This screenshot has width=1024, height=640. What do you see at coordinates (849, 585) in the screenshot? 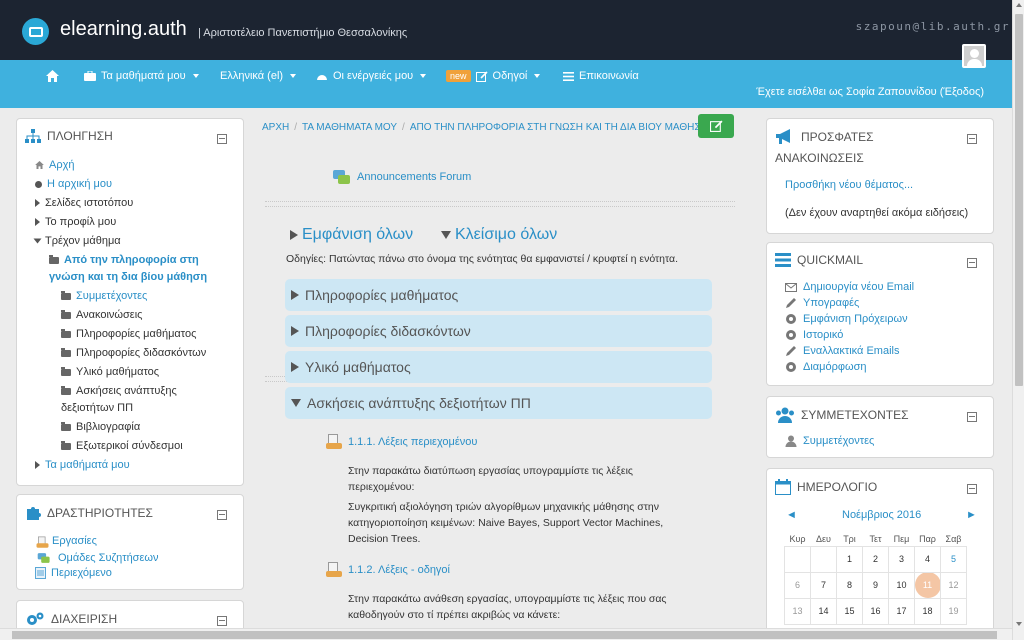
I see `calendar-day: 8` at bounding box center [849, 585].